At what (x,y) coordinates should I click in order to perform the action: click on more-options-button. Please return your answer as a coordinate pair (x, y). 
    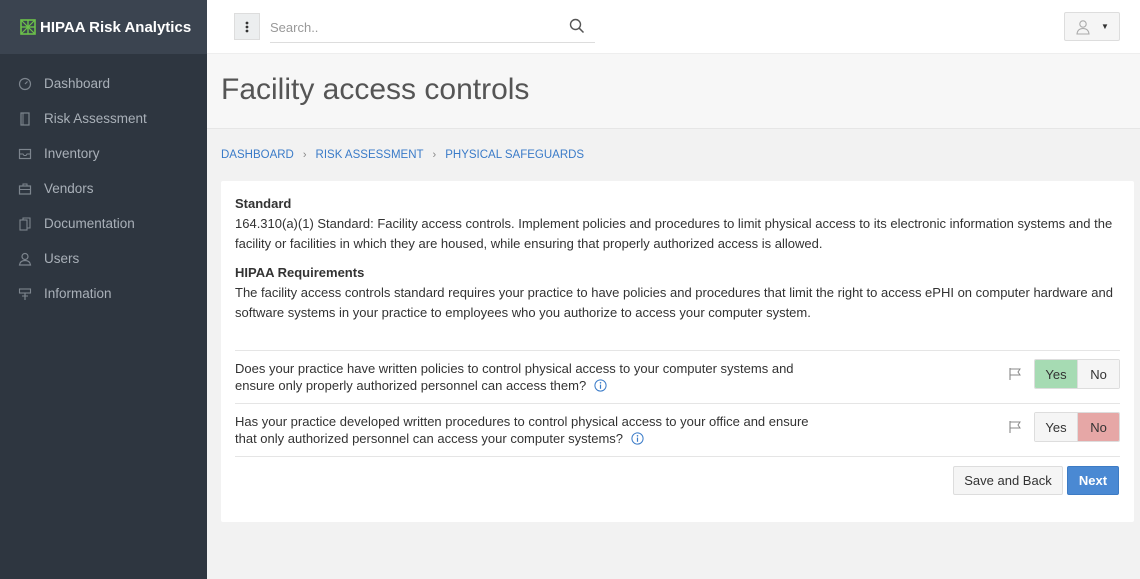
    Looking at the image, I should click on (247, 26).